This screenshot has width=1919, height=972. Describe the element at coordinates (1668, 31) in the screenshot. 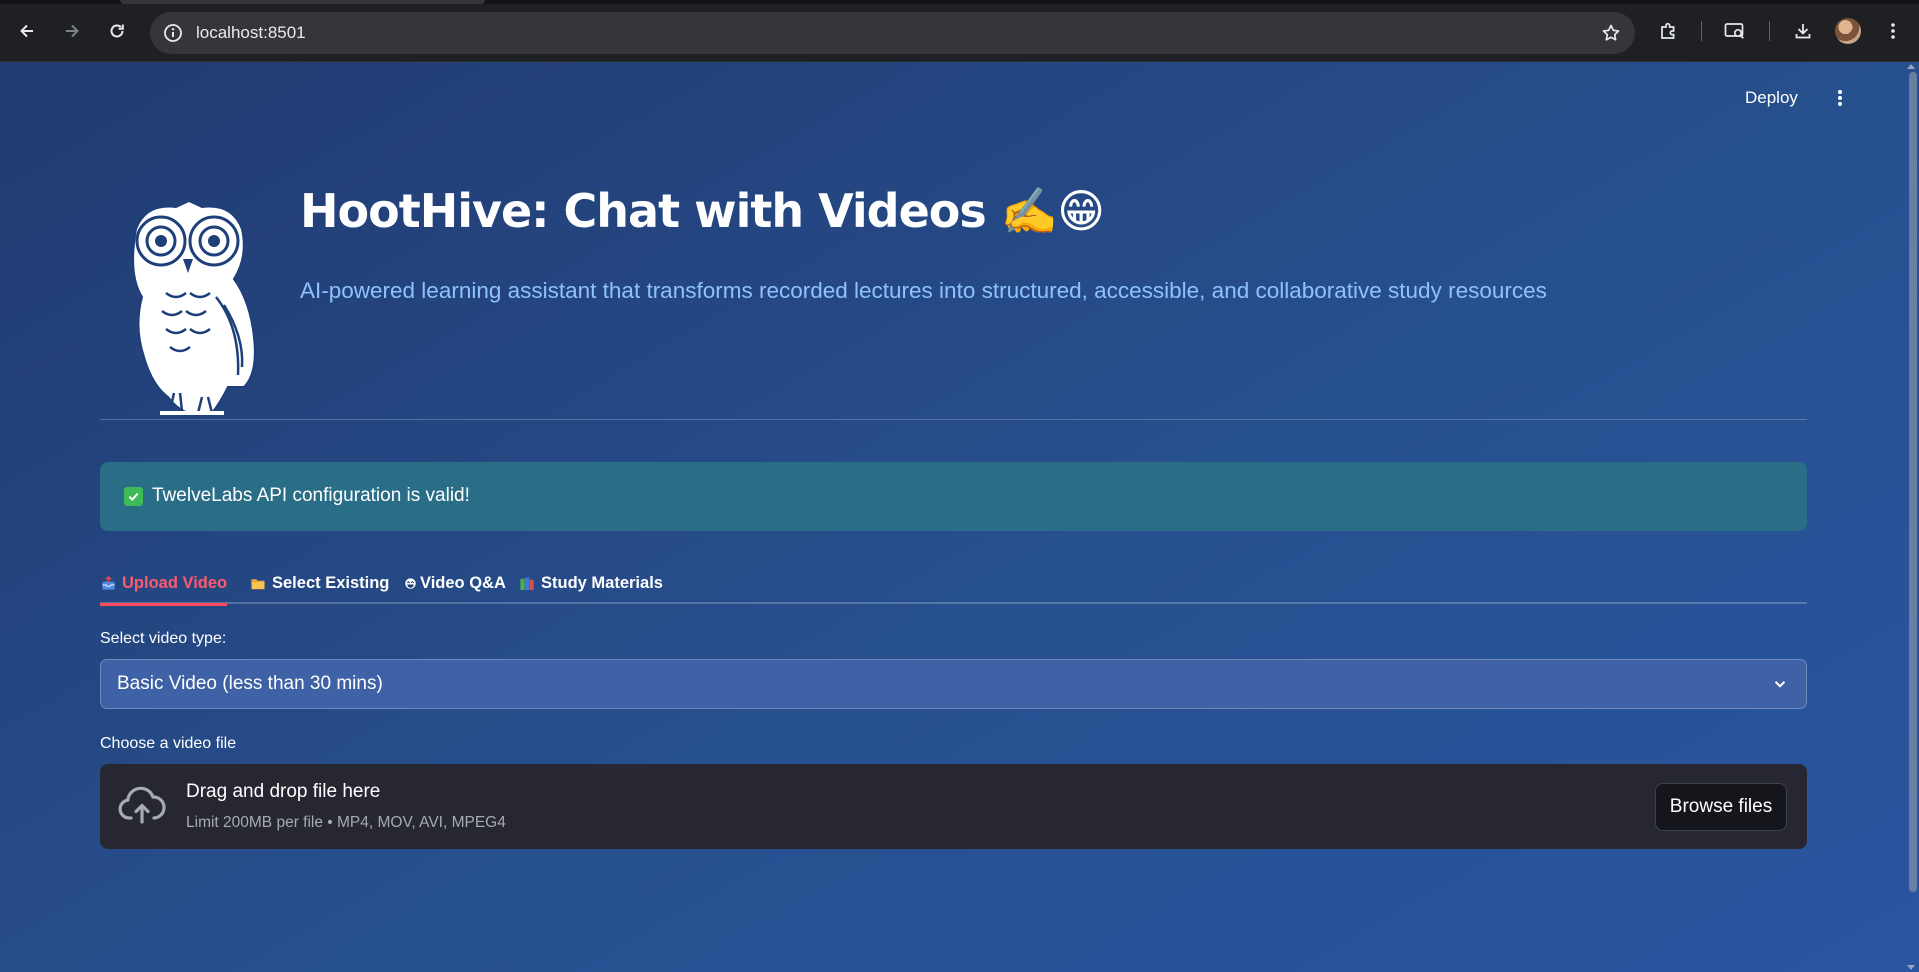

I see `extensions-icon` at that location.